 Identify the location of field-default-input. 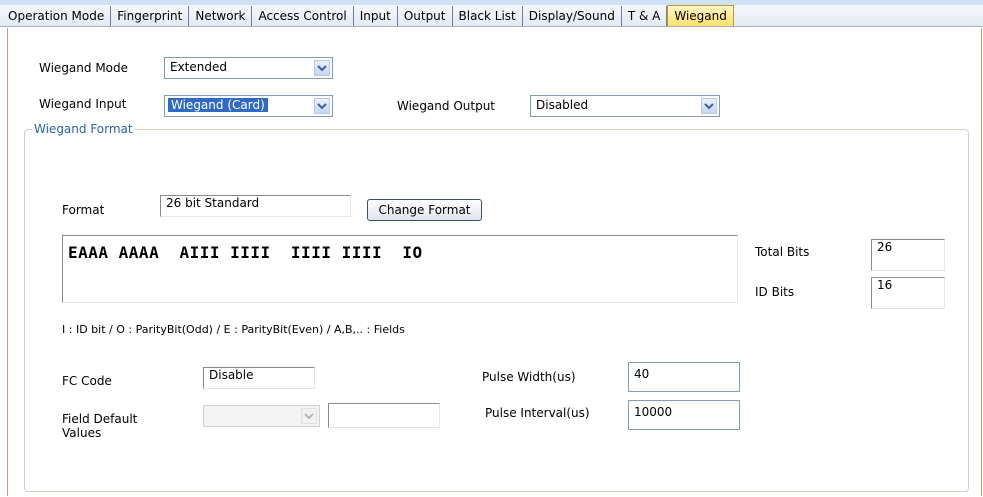
(384, 415).